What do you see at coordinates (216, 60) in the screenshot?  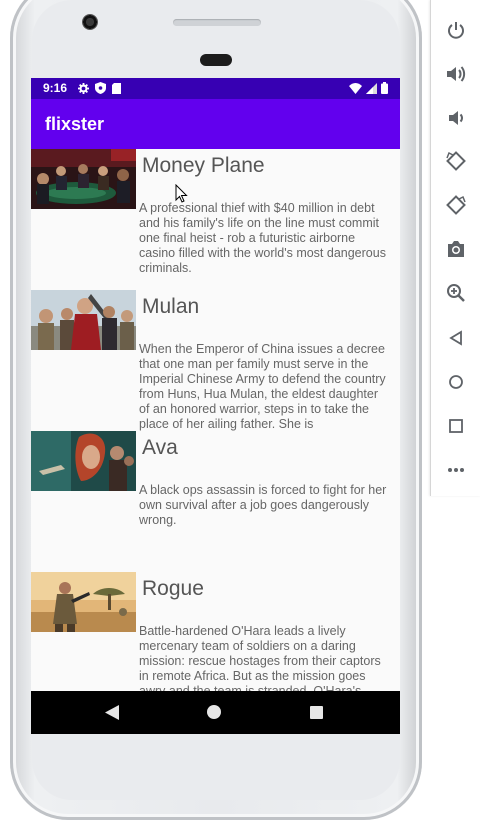 I see `earpiece` at bounding box center [216, 60].